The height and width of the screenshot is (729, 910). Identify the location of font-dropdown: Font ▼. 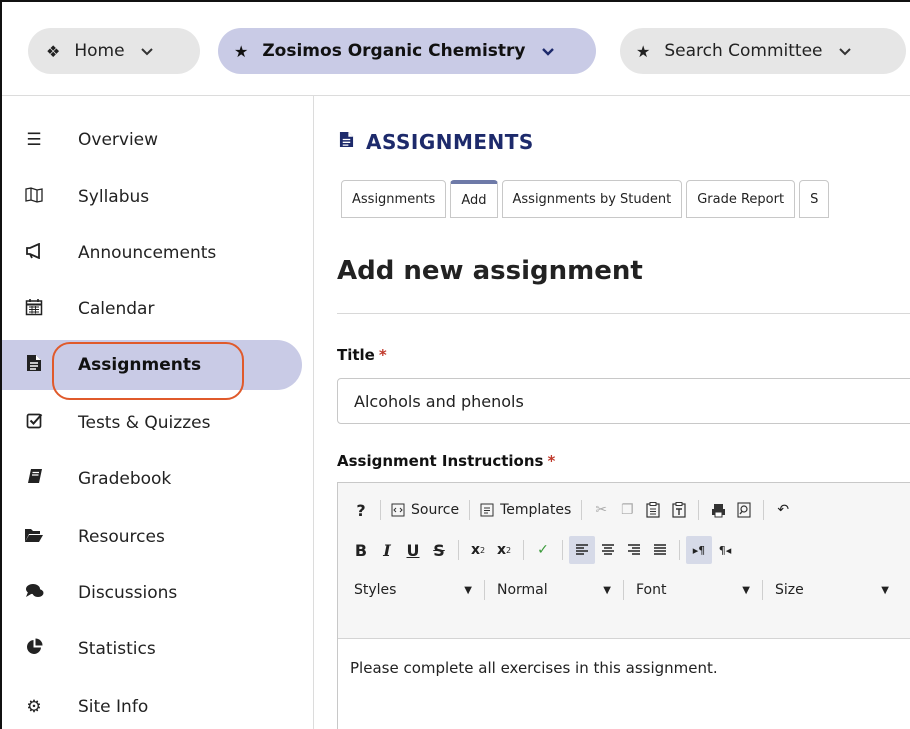
(693, 590).